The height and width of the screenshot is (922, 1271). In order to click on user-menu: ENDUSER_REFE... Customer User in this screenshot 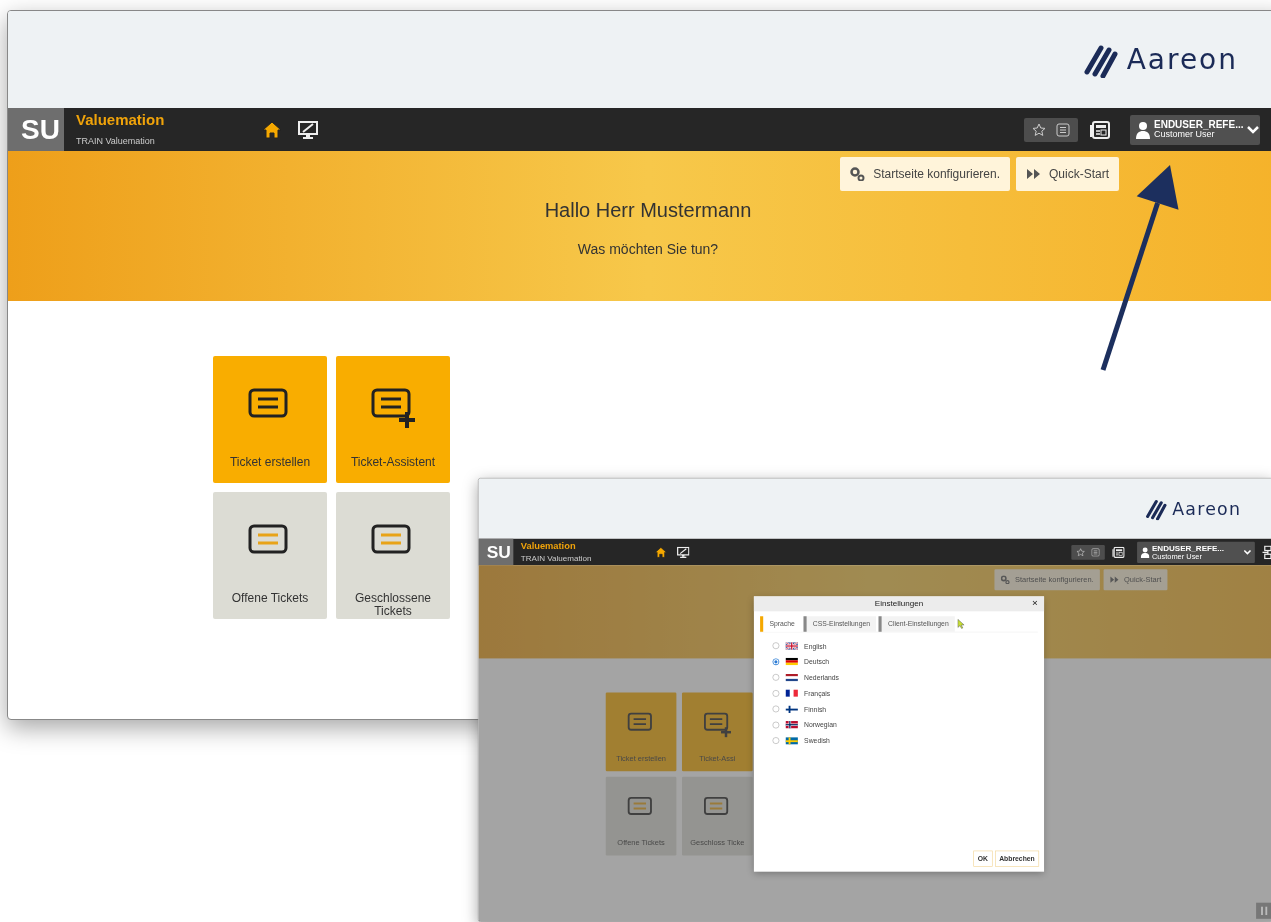, I will do `click(1195, 129)`.